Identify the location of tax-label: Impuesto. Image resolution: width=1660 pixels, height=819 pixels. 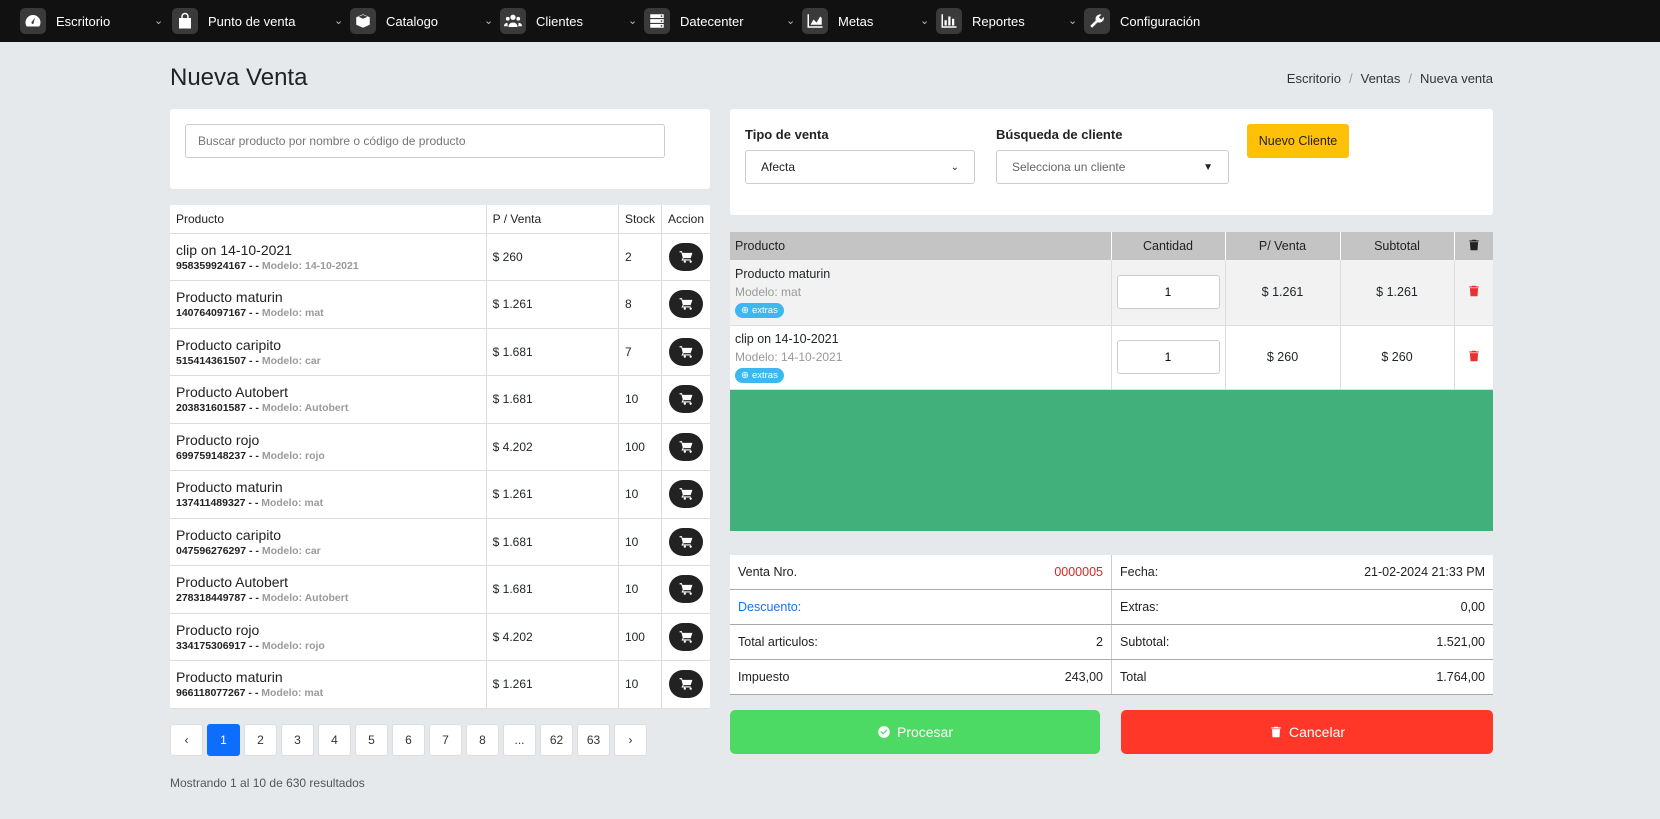
(764, 677).